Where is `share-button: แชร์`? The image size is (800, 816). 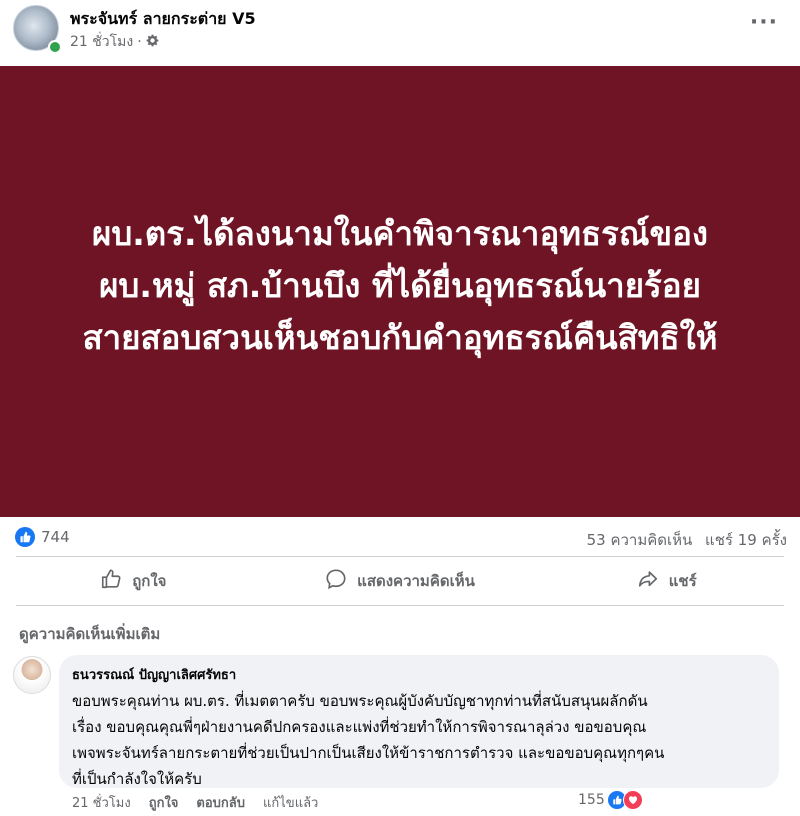
share-button: แชร์ is located at coordinates (666, 581).